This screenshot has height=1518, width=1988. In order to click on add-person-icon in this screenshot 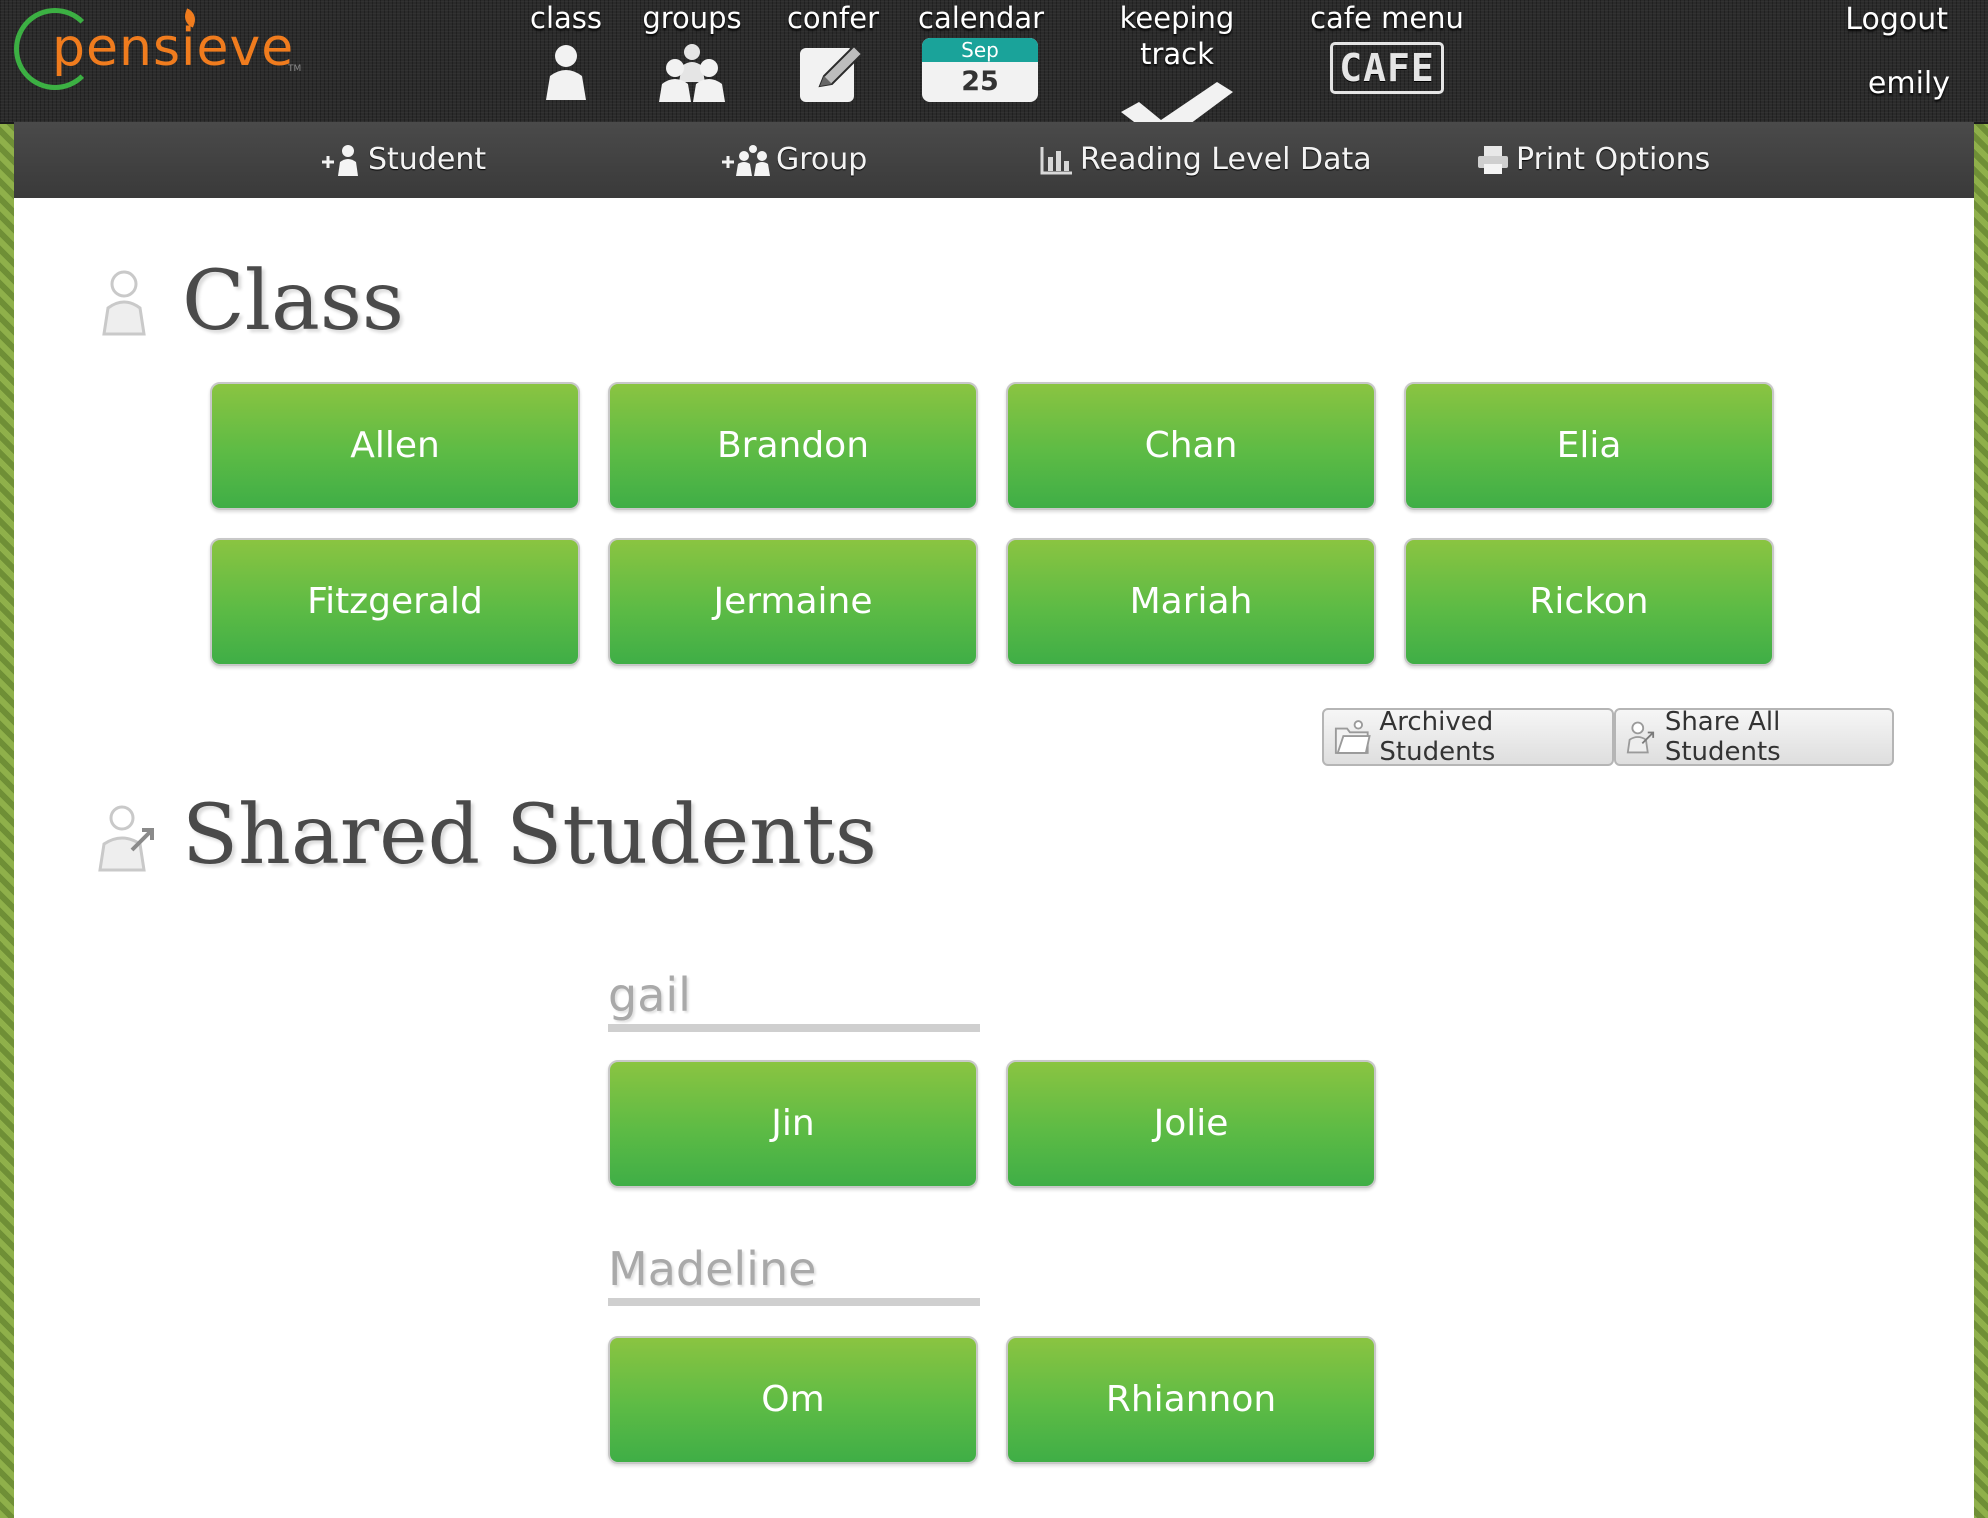, I will do `click(340, 160)`.